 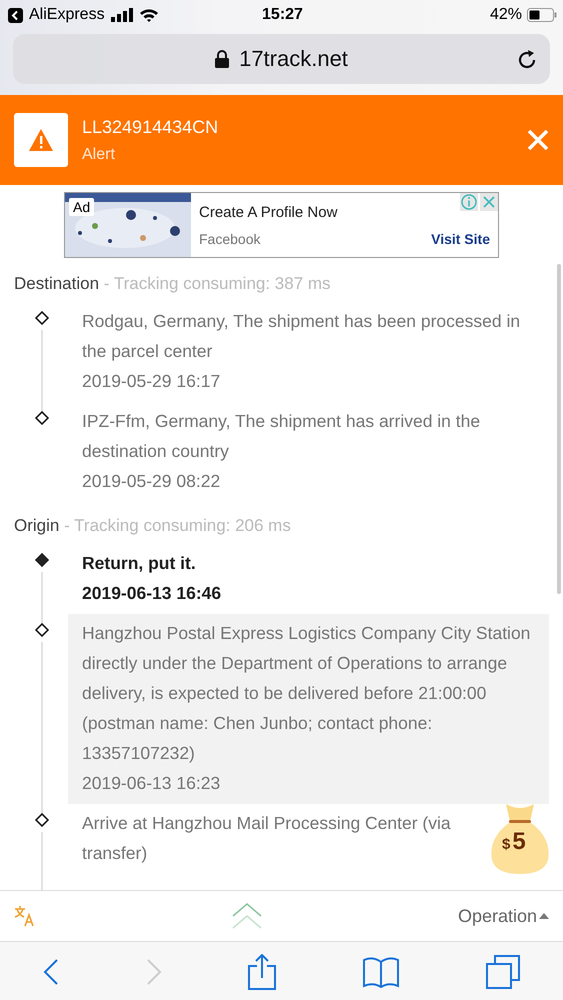 What do you see at coordinates (281, 225) in the screenshot?
I see `ad-banner: Ad Create A Profile Now Facebook Visit Site` at bounding box center [281, 225].